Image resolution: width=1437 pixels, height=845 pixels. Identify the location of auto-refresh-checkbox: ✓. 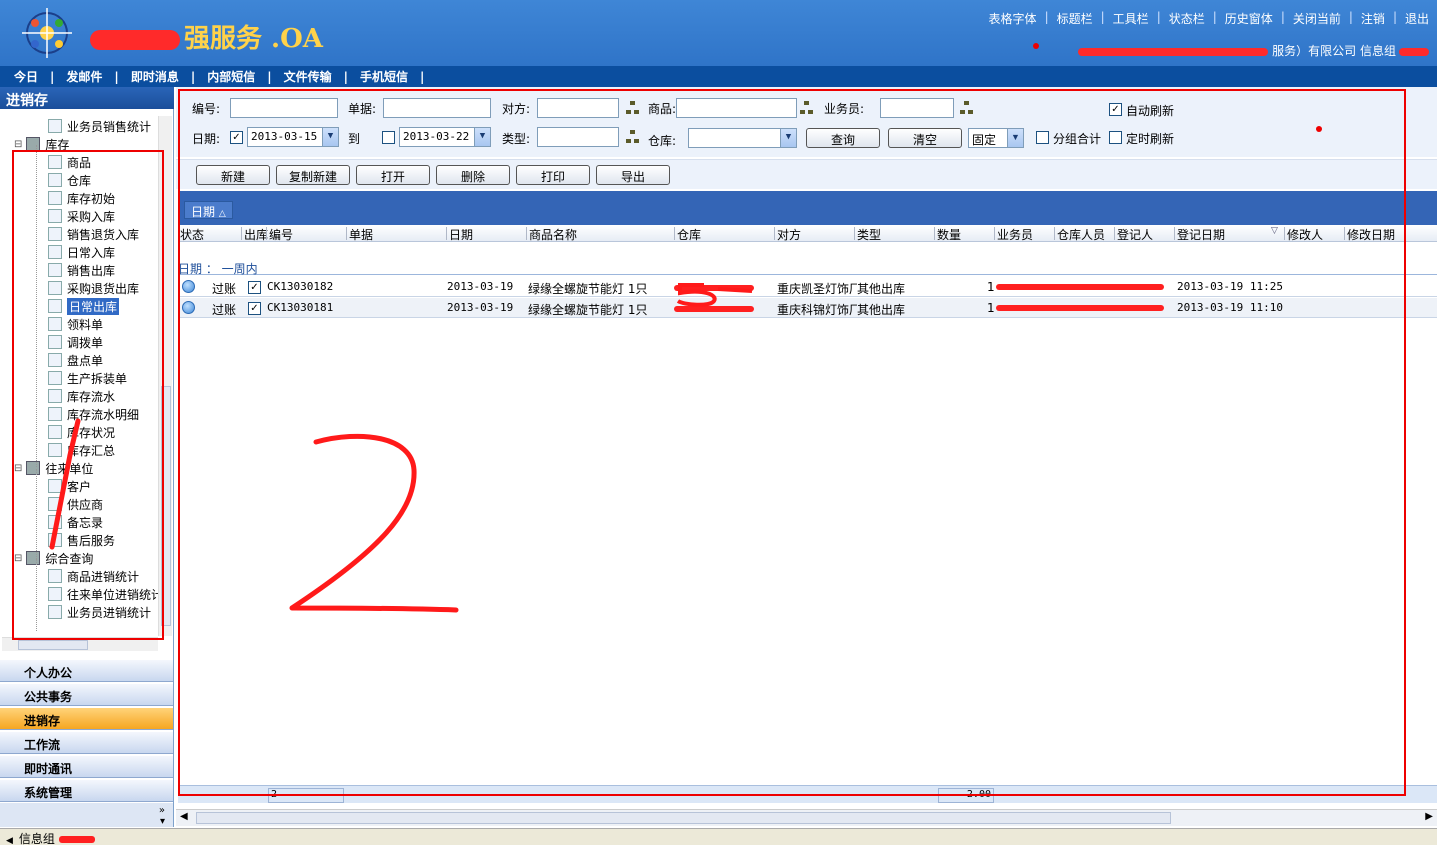
(1115, 109).